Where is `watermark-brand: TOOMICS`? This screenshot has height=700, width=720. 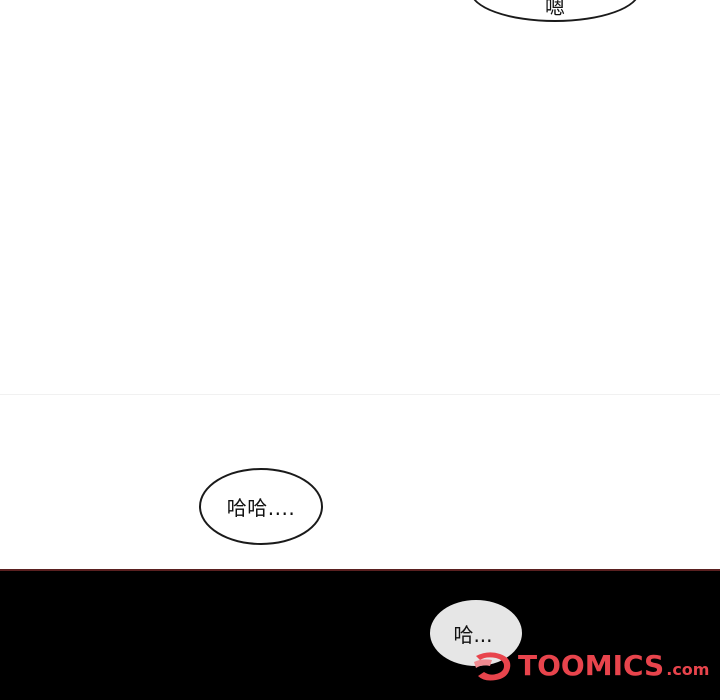
watermark-brand: TOOMICS is located at coordinates (591, 665).